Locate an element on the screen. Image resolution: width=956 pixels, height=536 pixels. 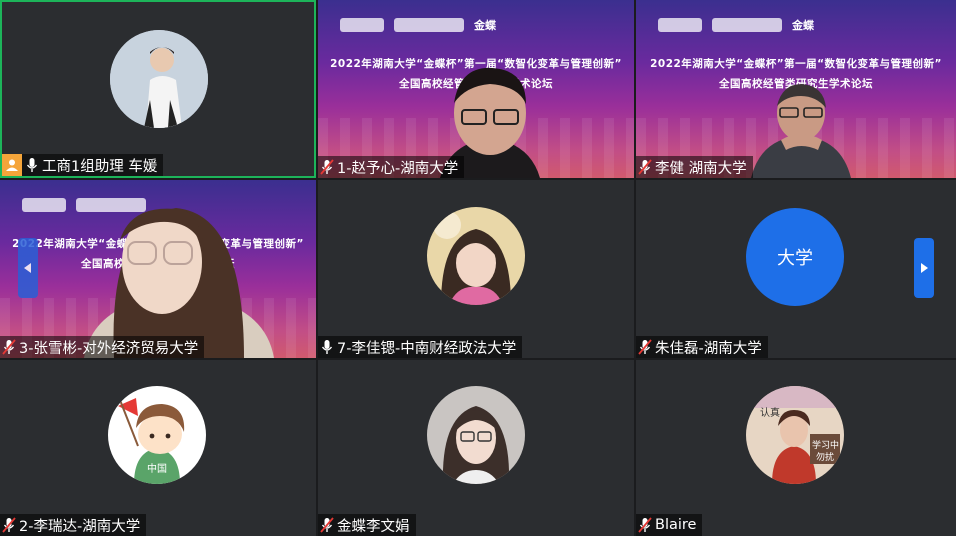
participant-name-bar: 金蝶李文娟 is located at coordinates (367, 525).